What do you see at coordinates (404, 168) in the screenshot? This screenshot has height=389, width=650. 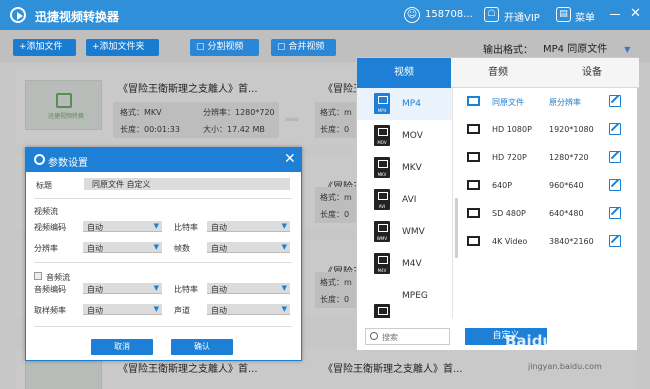 I see `format-item-mkv: MKV MKV` at bounding box center [404, 168].